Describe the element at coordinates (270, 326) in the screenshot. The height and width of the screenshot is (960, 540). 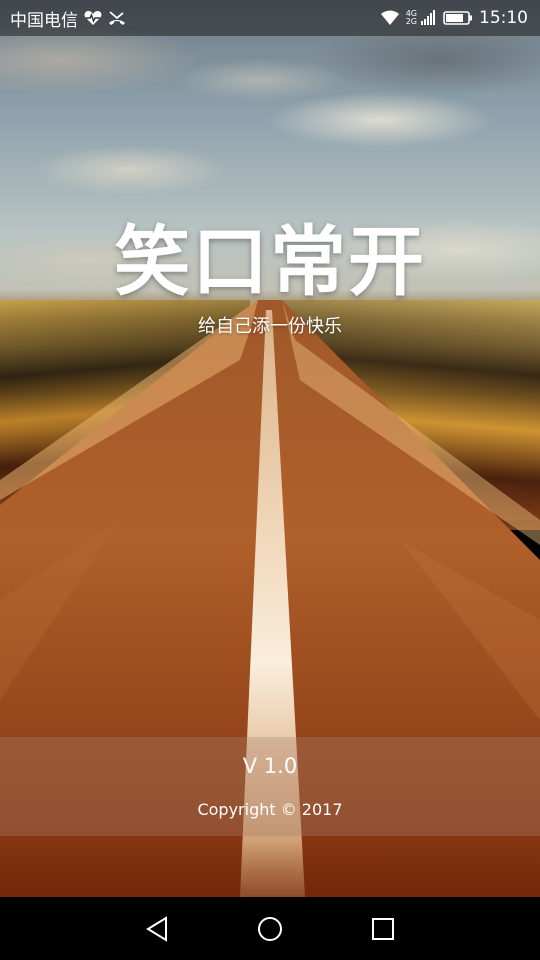
I see `app-subtitle: 给自己添一份快乐` at that location.